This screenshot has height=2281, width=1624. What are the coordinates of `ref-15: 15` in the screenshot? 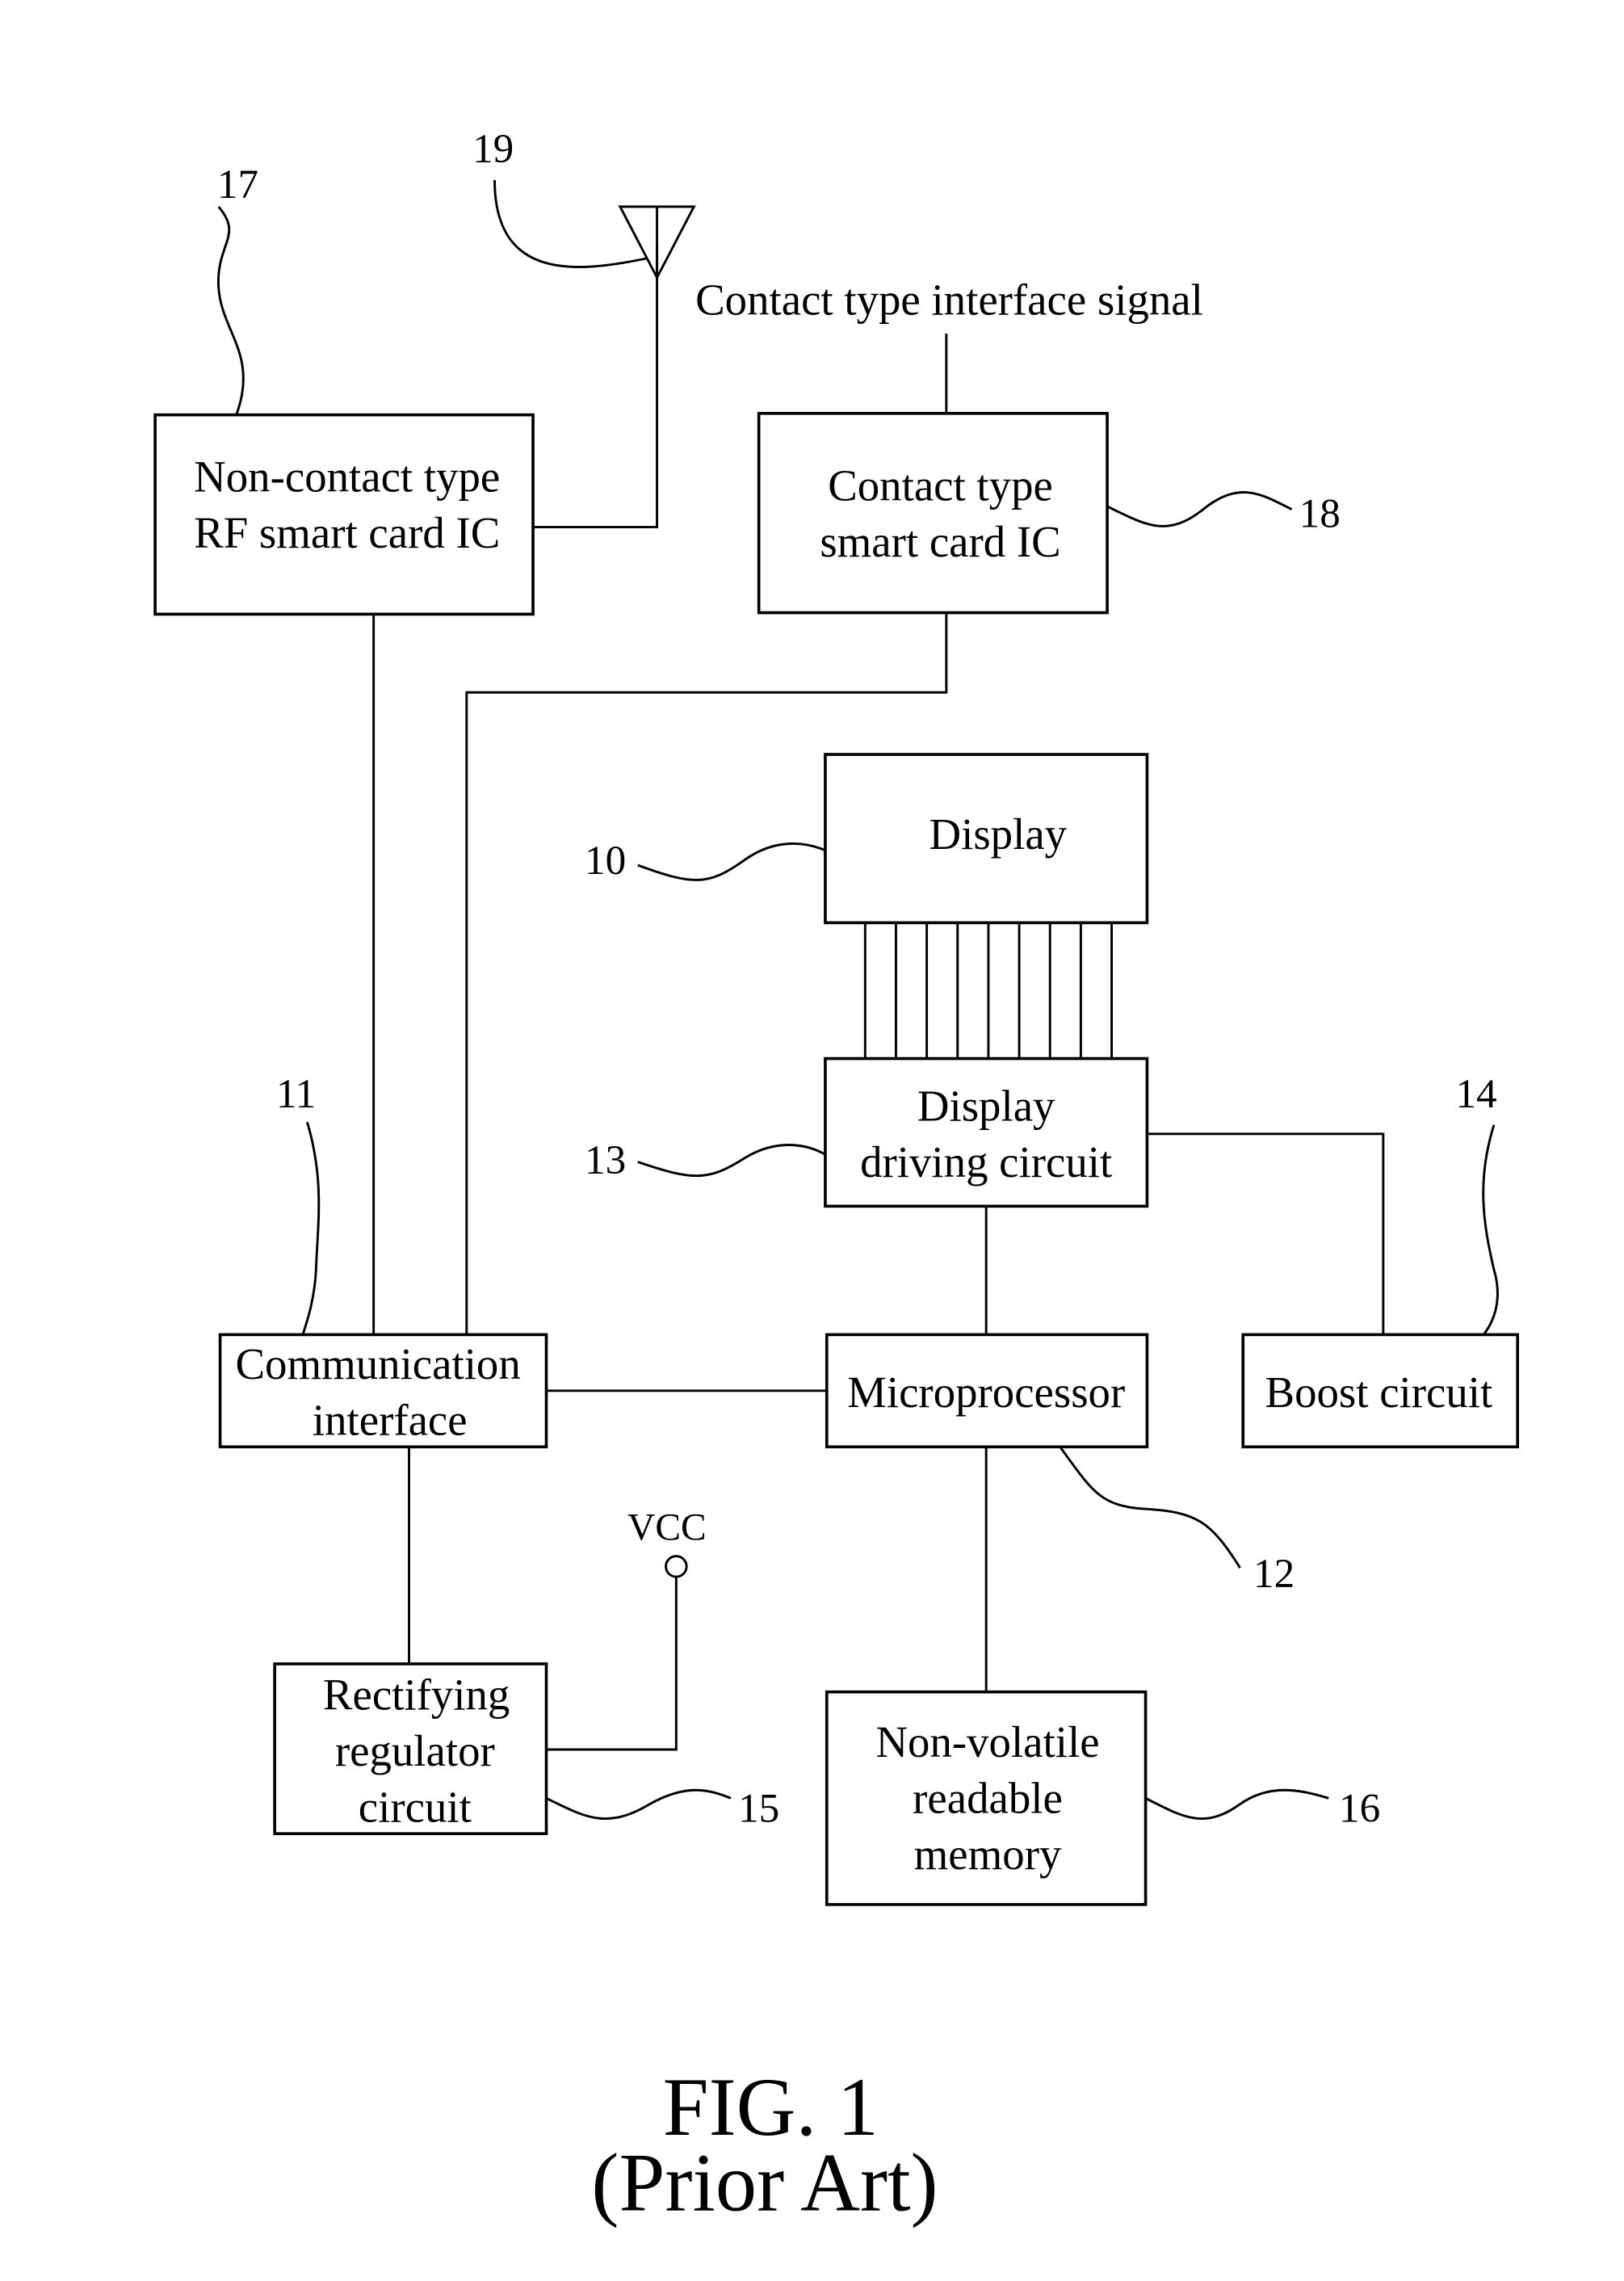 It's located at (758, 1809).